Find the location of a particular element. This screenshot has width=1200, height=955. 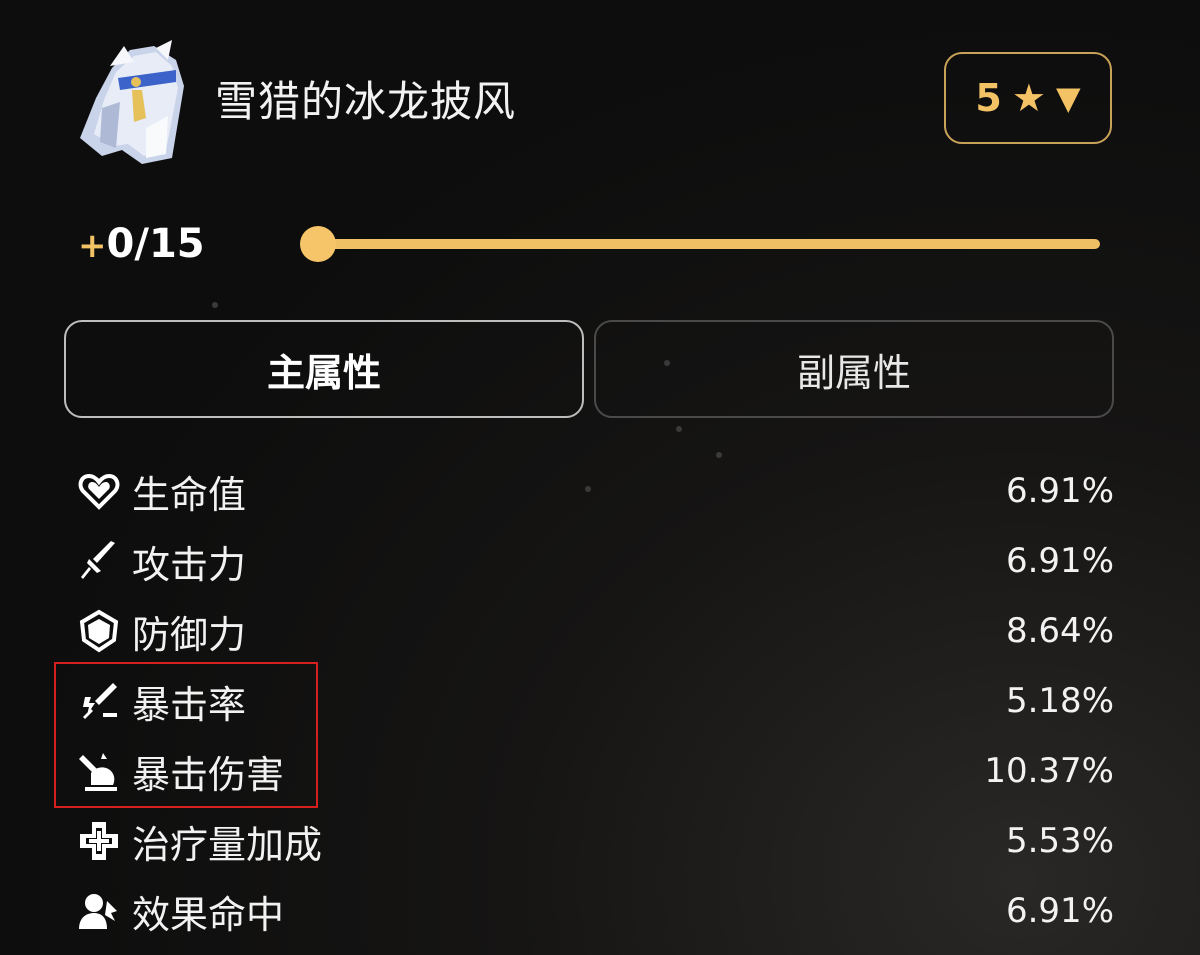

level-plus: + is located at coordinates (92, 246).